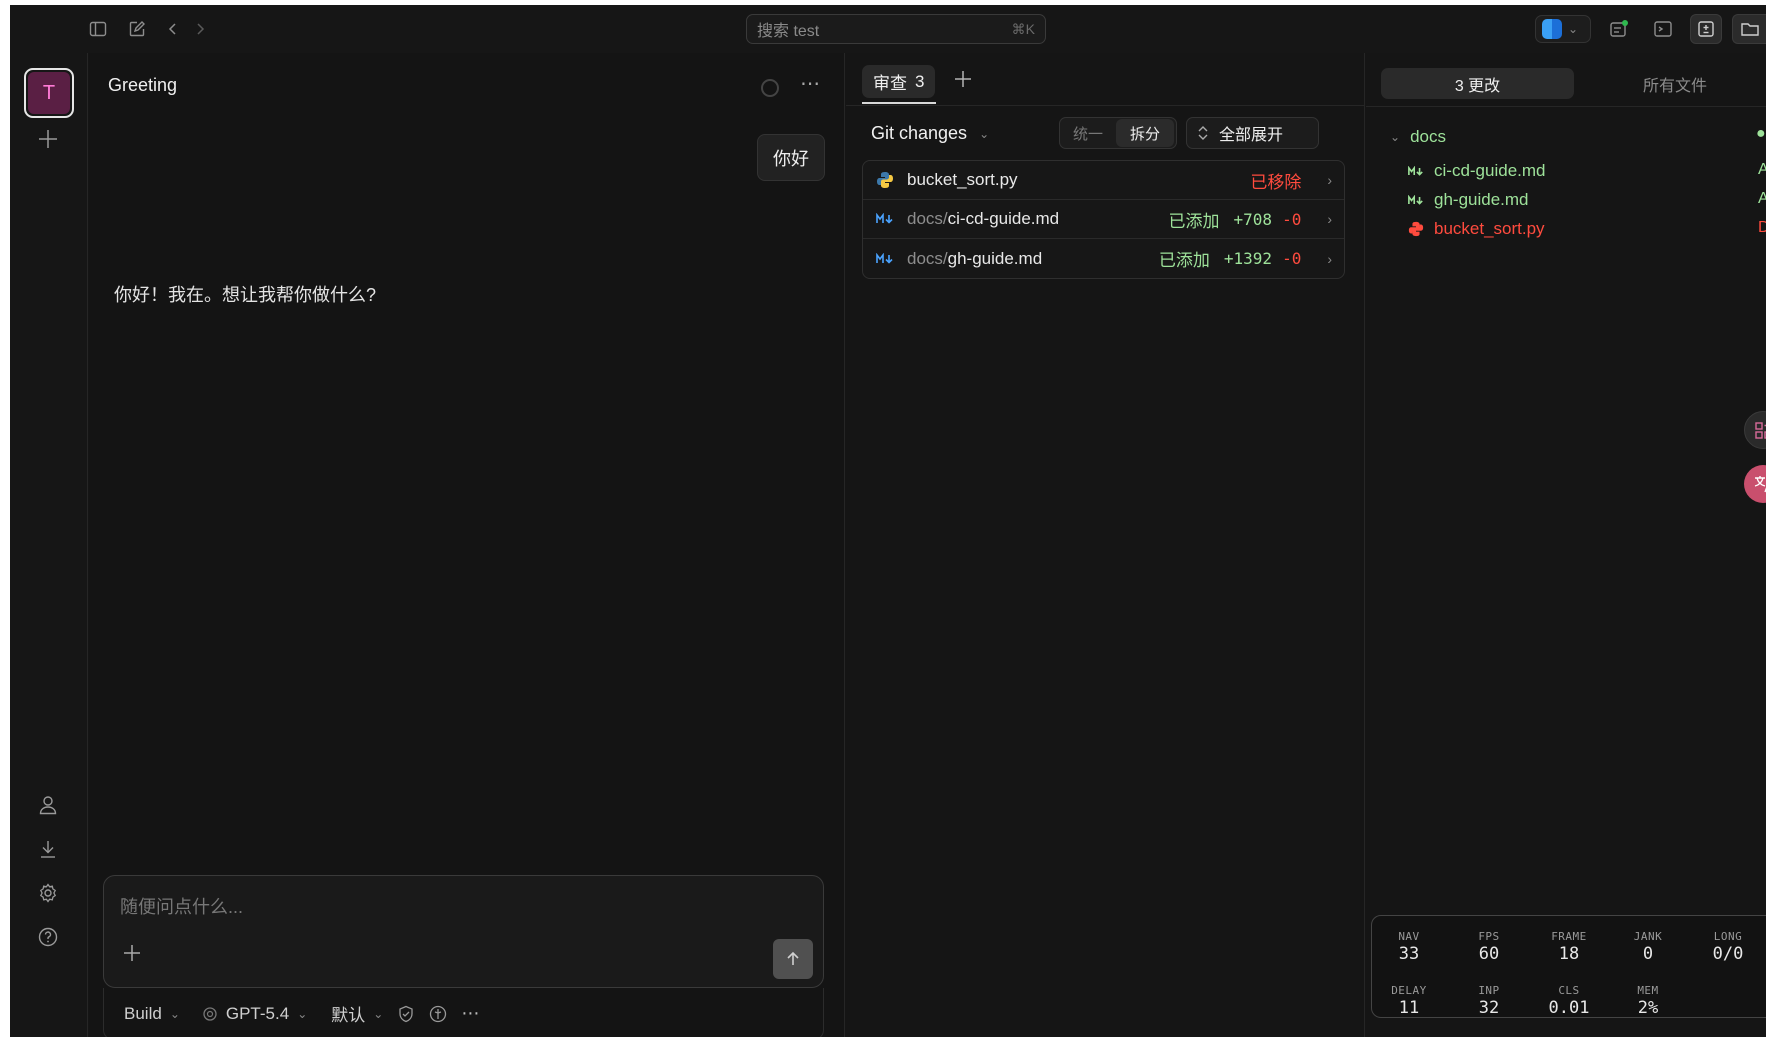  I want to click on search-shortcut: ⌘K, so click(1023, 28).